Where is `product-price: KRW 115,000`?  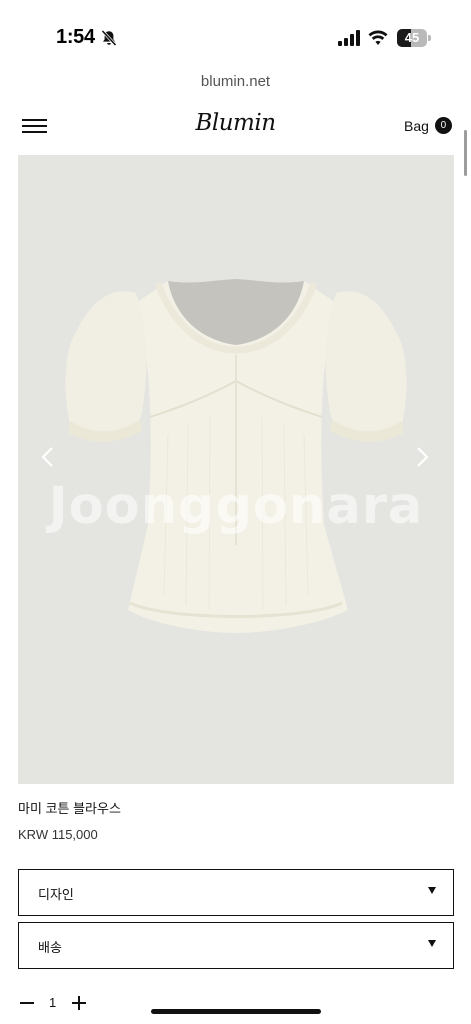
product-price: KRW 115,000 is located at coordinates (58, 834).